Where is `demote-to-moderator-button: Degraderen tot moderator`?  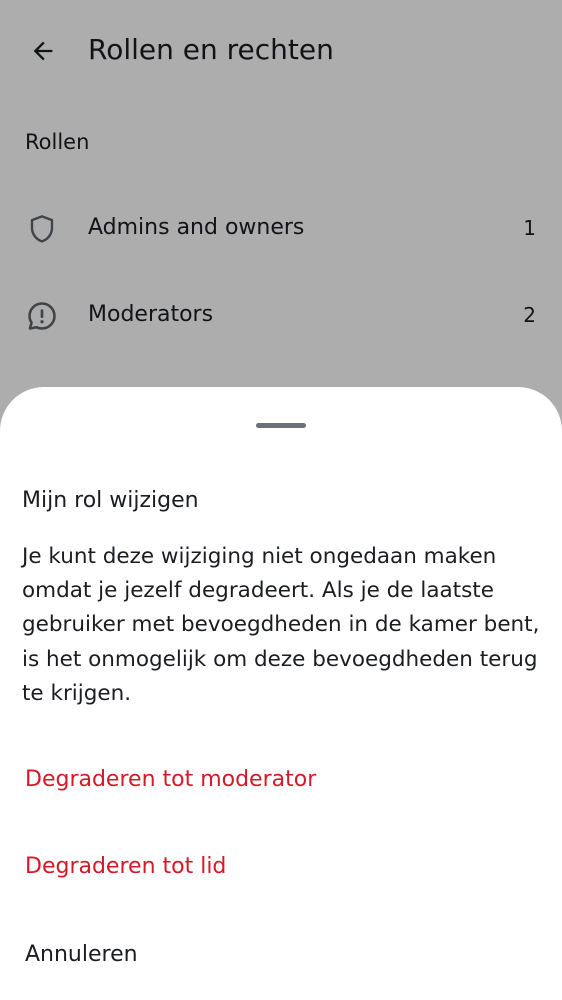
demote-to-moderator-button: Degraderen tot moderator is located at coordinates (281, 780).